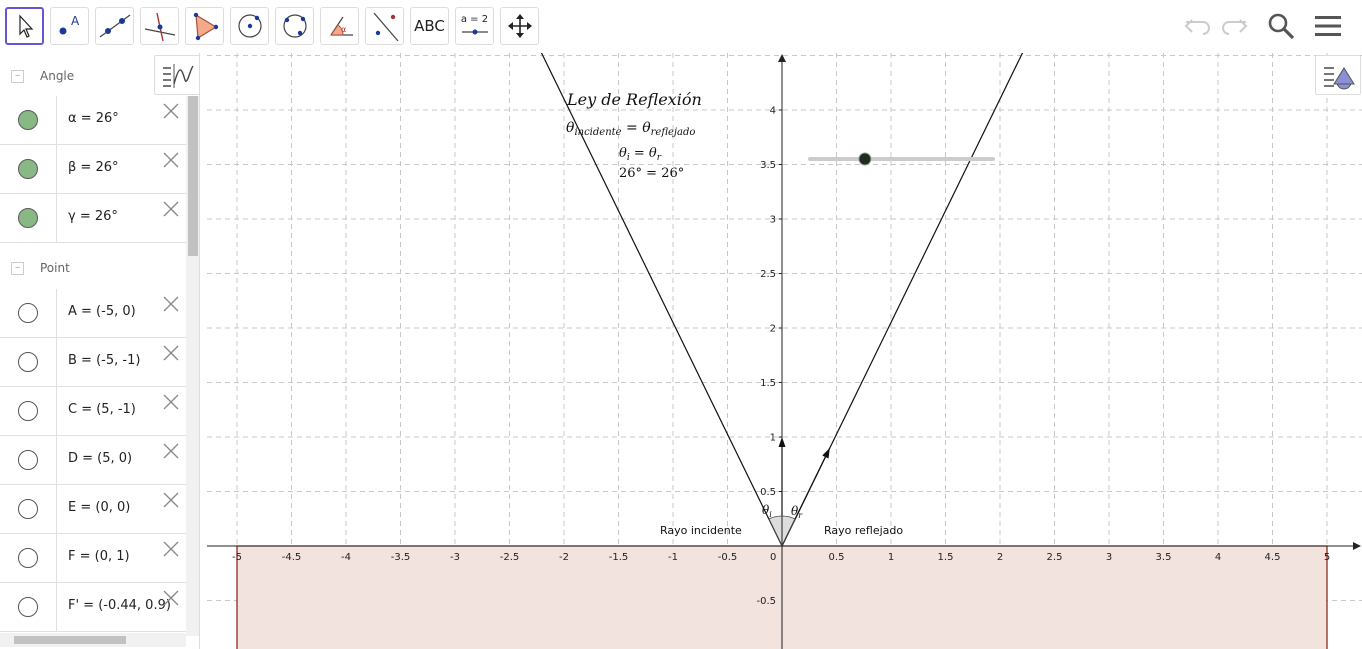 The image size is (1362, 649). I want to click on search-icon, so click(1281, 26).